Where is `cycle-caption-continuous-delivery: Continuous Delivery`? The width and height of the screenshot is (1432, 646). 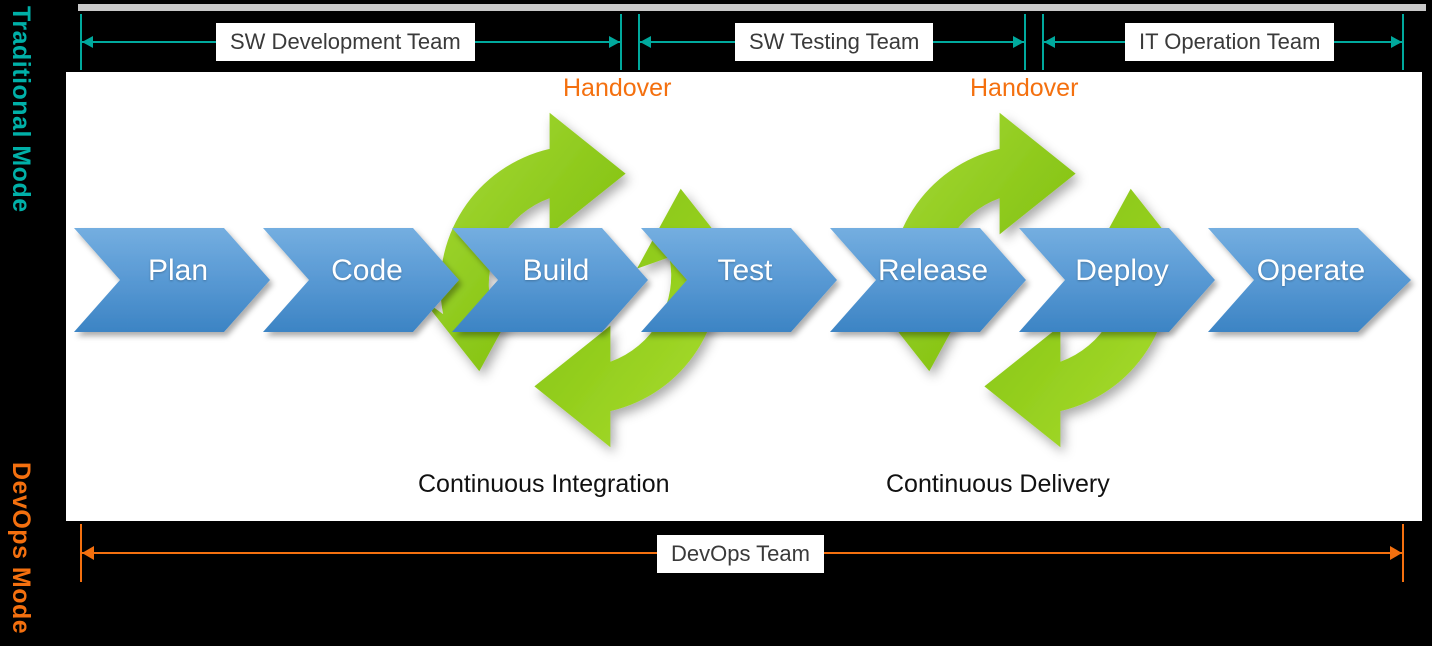 cycle-caption-continuous-delivery: Continuous Delivery is located at coordinates (998, 484).